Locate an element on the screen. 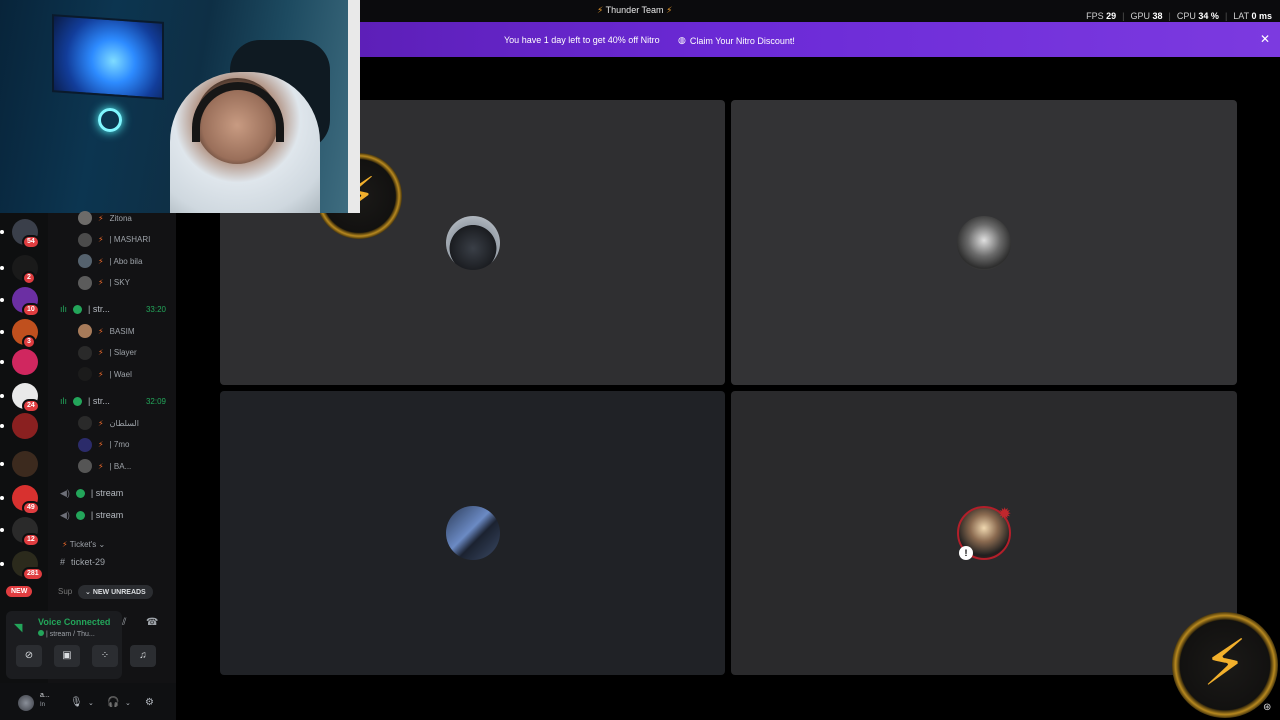 The height and width of the screenshot is (720, 1280). camera-off-button: ⊘ is located at coordinates (29, 656).